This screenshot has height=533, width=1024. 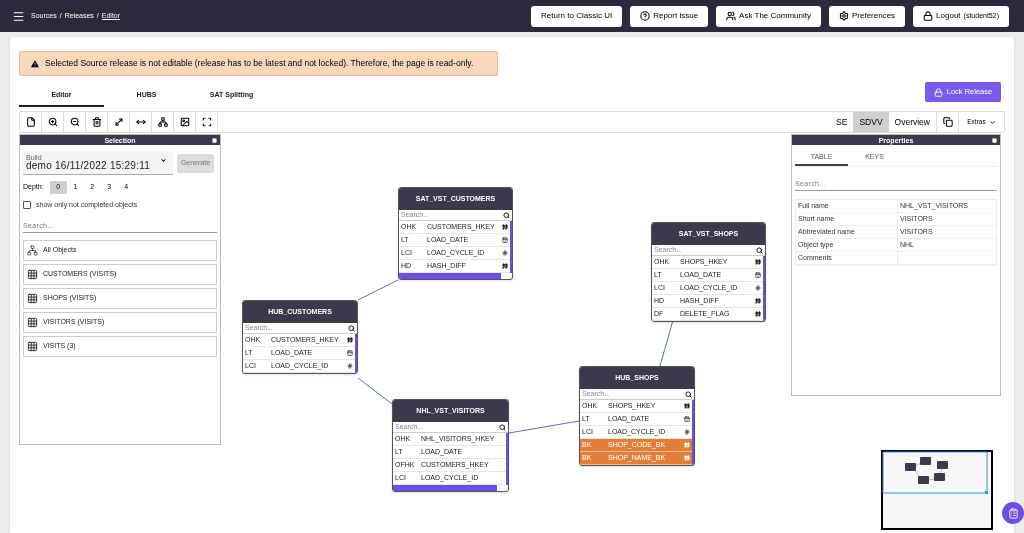 I want to click on minimap-drawing, so click(x=937, y=490).